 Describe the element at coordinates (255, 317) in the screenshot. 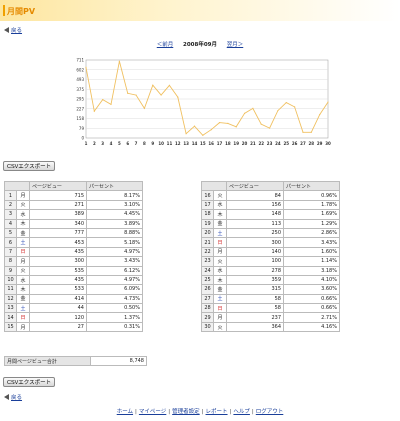

I see `views-cell: 237` at that location.